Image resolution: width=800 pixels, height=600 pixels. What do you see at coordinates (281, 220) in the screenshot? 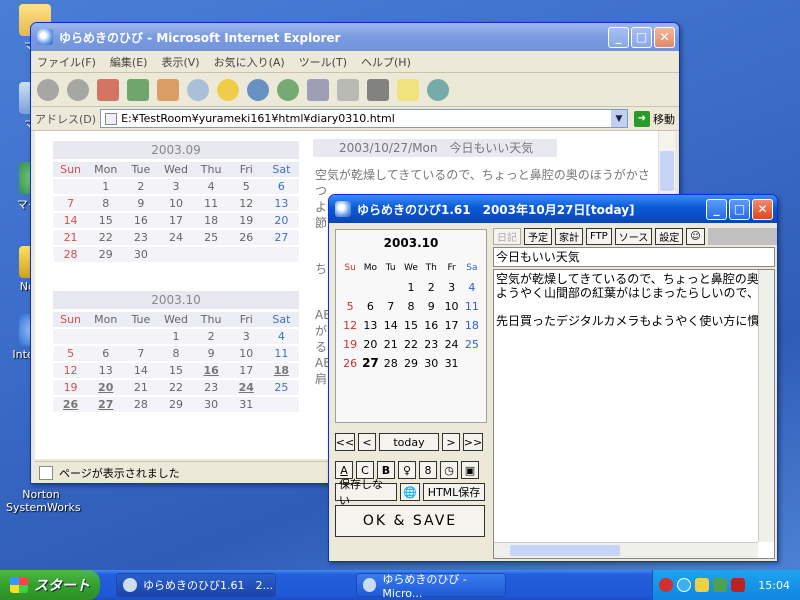
I see `calendar-day: 20` at bounding box center [281, 220].